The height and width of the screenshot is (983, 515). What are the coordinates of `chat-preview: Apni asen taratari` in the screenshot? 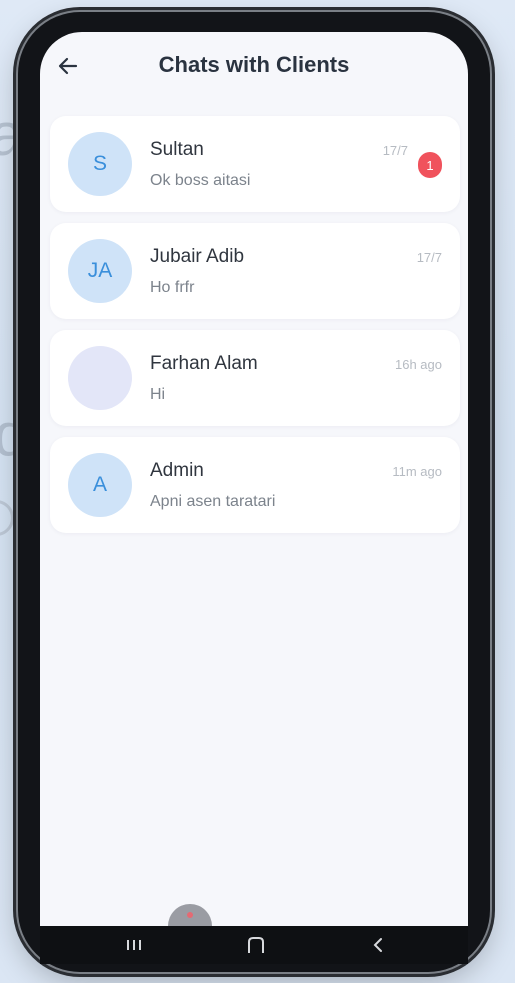 It's located at (213, 501).